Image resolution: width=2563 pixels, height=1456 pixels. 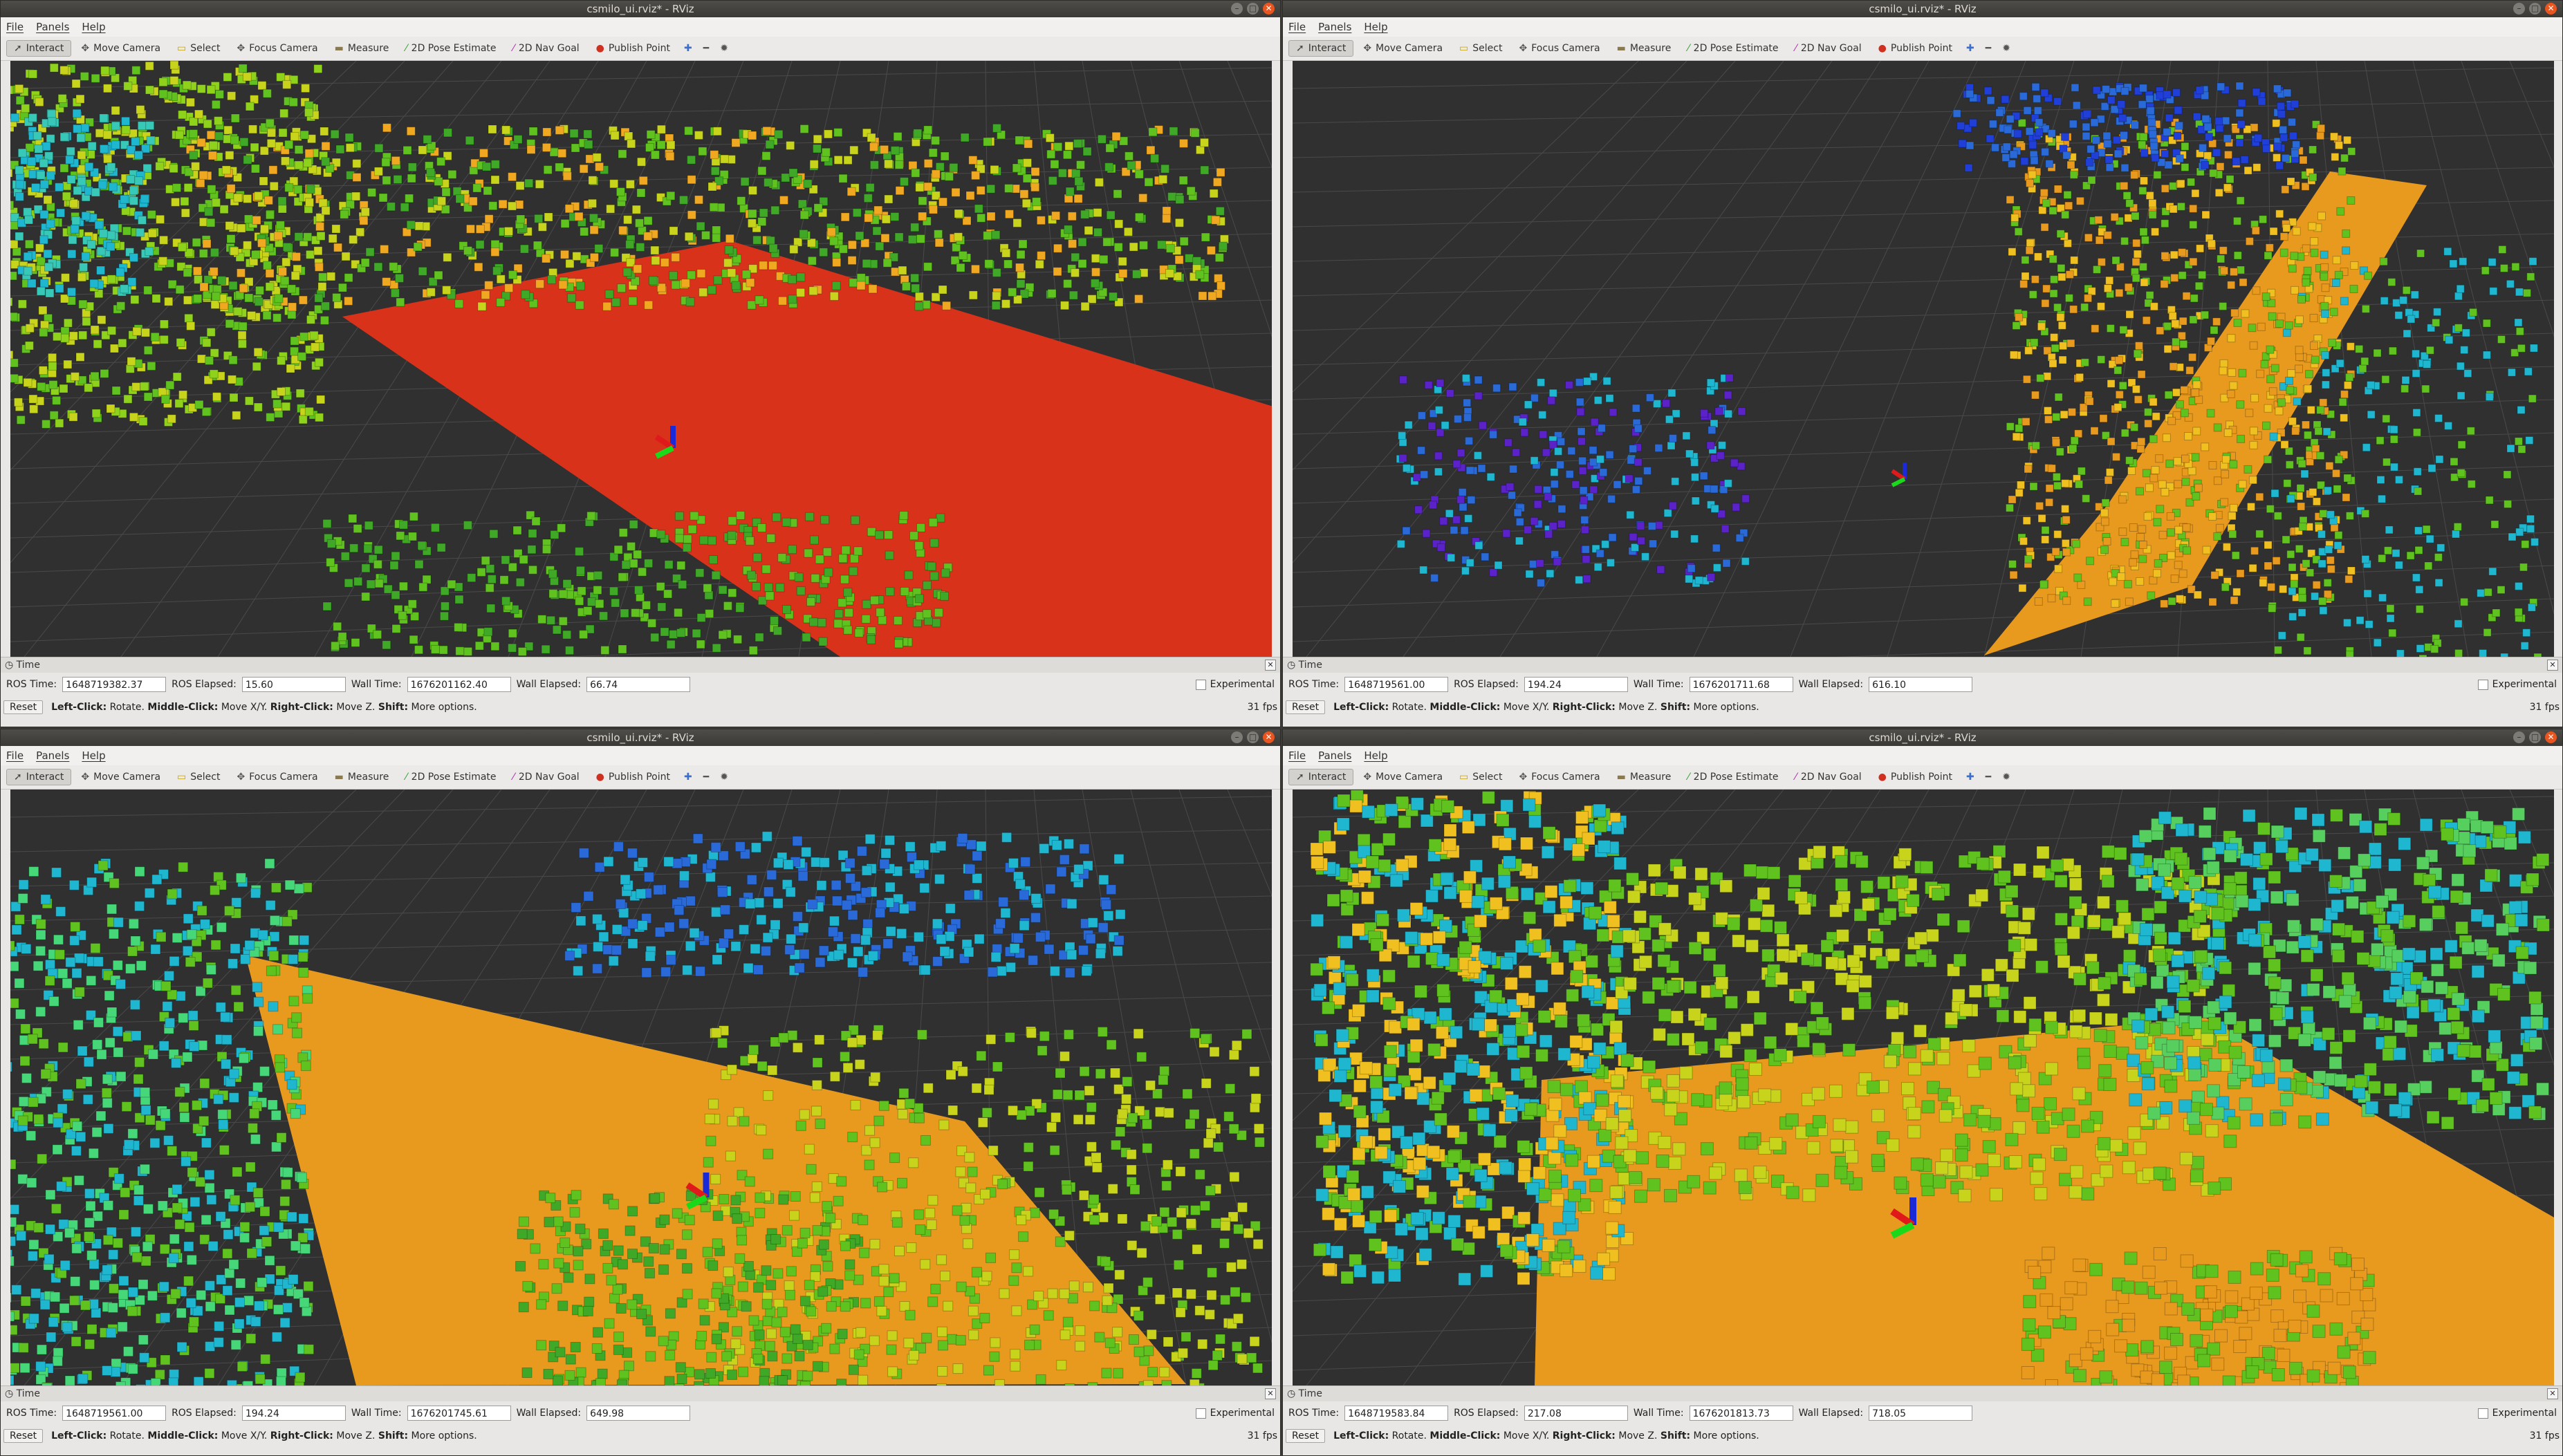 I want to click on wall-elapsed-field: 616.10, so click(x=1921, y=684).